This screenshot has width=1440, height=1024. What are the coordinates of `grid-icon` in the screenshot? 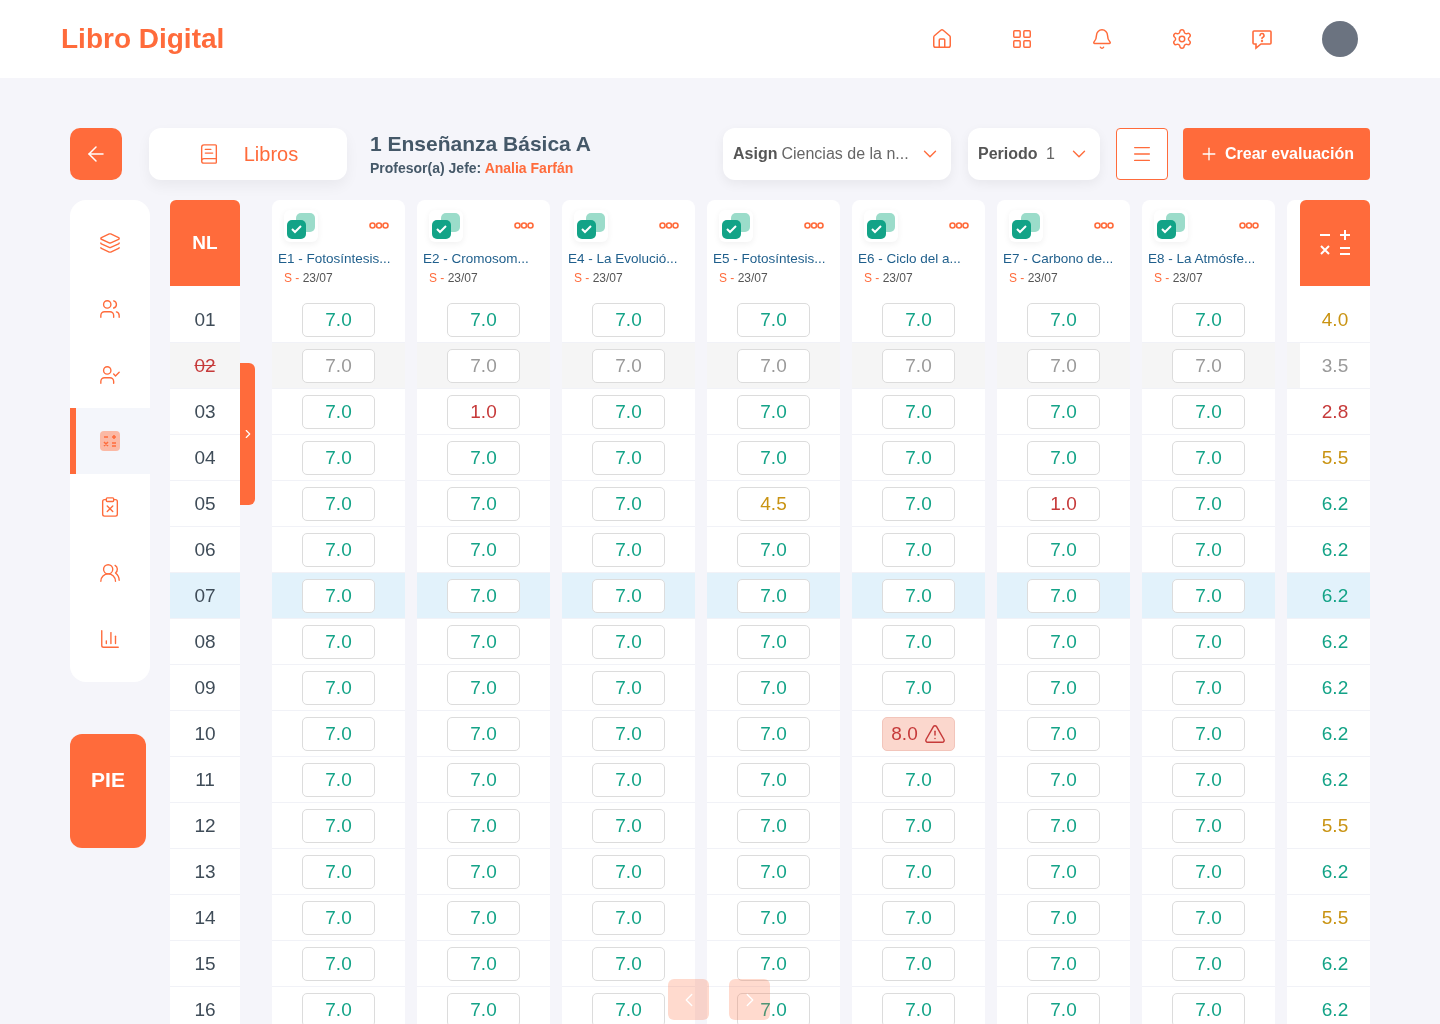 It's located at (1022, 39).